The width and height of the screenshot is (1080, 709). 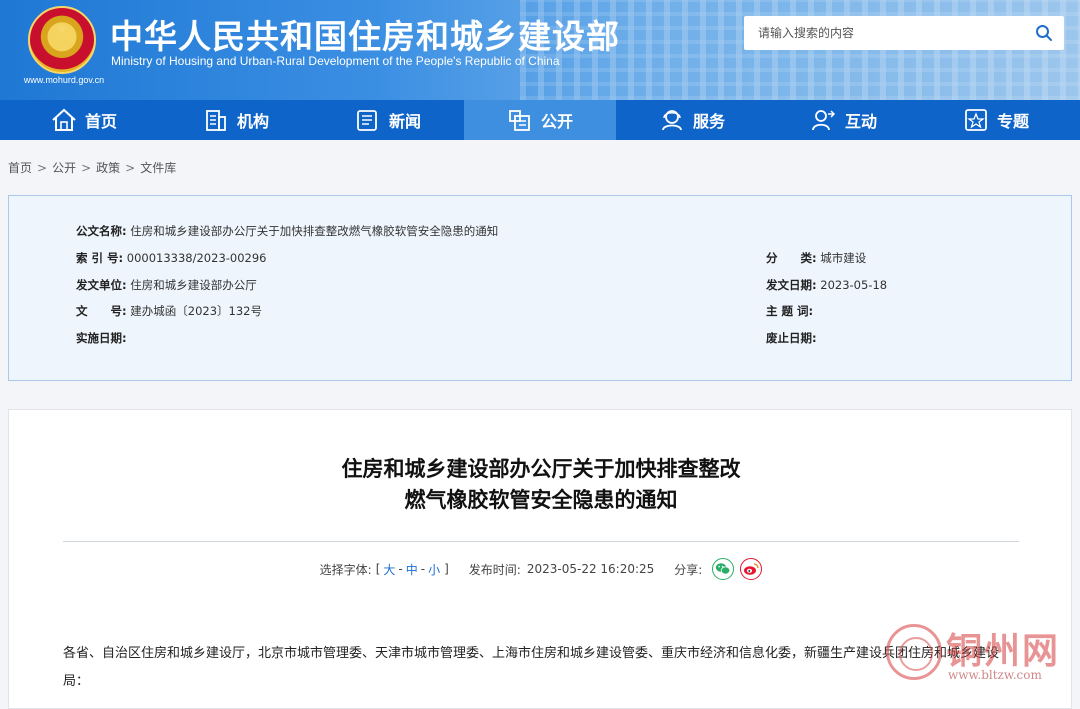 What do you see at coordinates (884, 33) in the screenshot?
I see `search-input` at bounding box center [884, 33].